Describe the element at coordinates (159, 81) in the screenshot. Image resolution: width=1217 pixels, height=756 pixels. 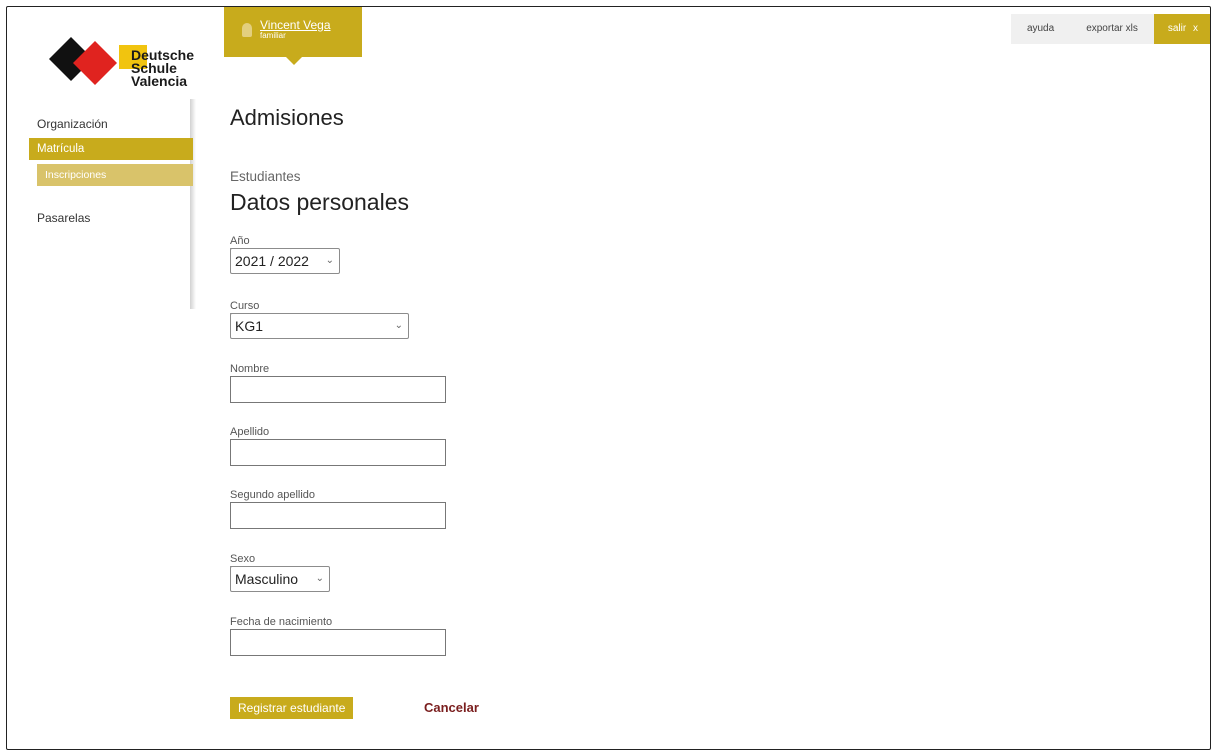
I see `logo-line-3: Valencia` at that location.